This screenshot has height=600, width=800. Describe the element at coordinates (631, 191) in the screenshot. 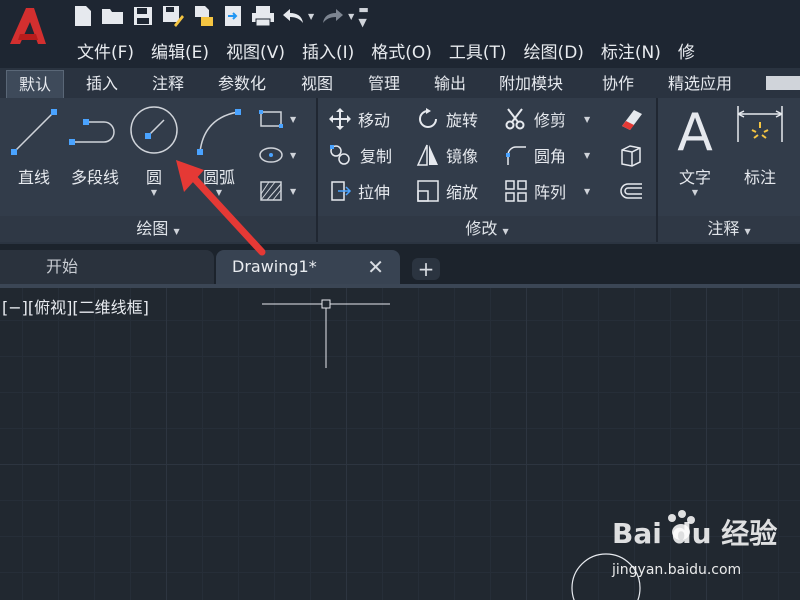

I see `offset-icon` at that location.